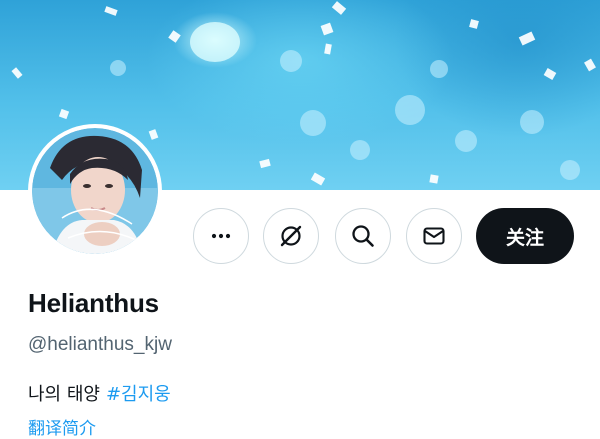  What do you see at coordinates (138, 394) in the screenshot?
I see `bio-hashtag-link: #김지웅` at bounding box center [138, 394].